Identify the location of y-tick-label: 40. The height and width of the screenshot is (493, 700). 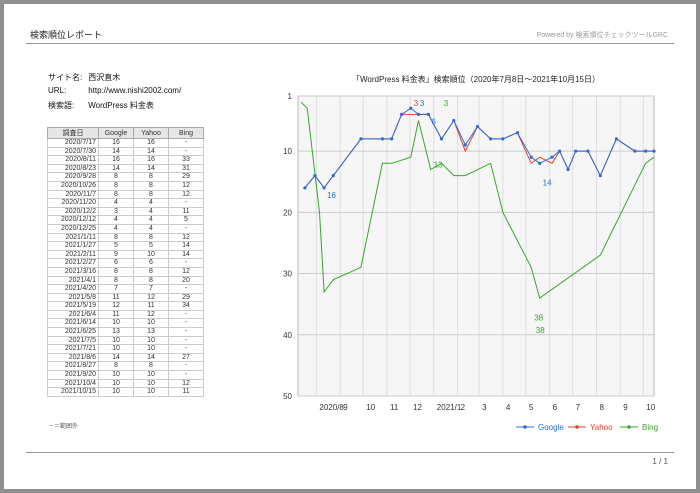
(287, 335).